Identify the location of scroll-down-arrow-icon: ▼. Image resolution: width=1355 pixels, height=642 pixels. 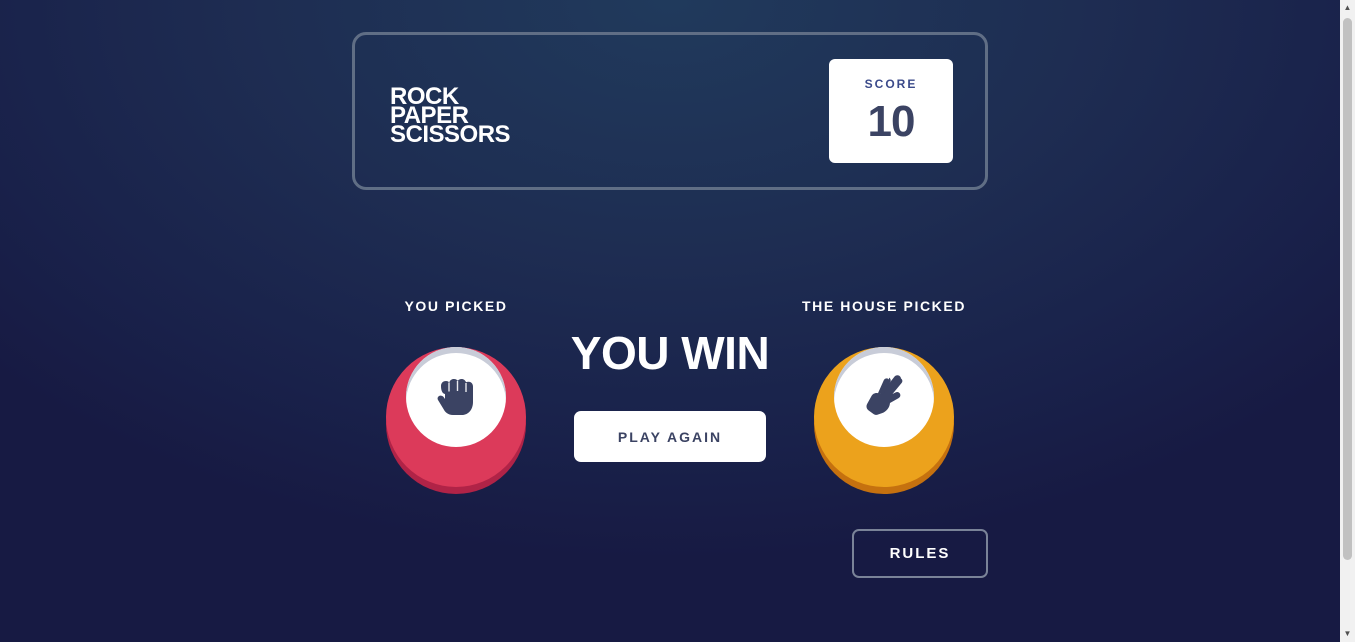
(1347, 634).